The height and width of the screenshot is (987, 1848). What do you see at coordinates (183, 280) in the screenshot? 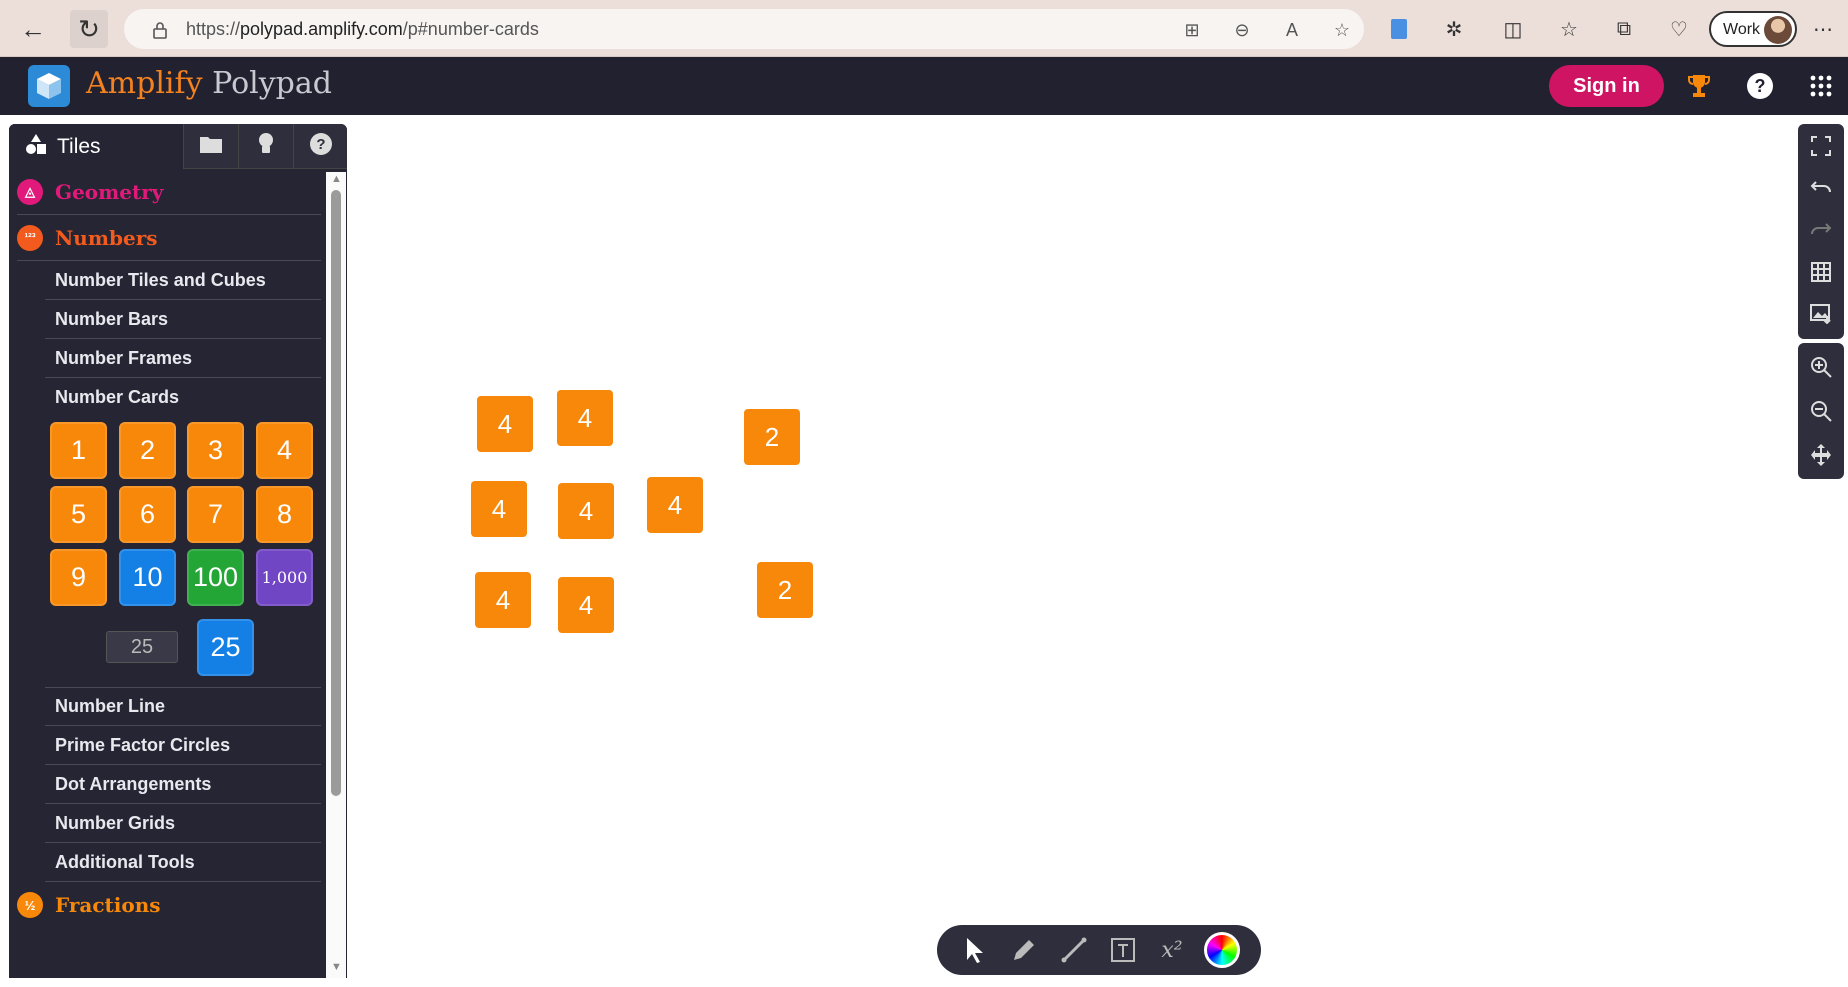
I see `sidebar-item-number-tiles: Number Tiles and Cubes` at bounding box center [183, 280].